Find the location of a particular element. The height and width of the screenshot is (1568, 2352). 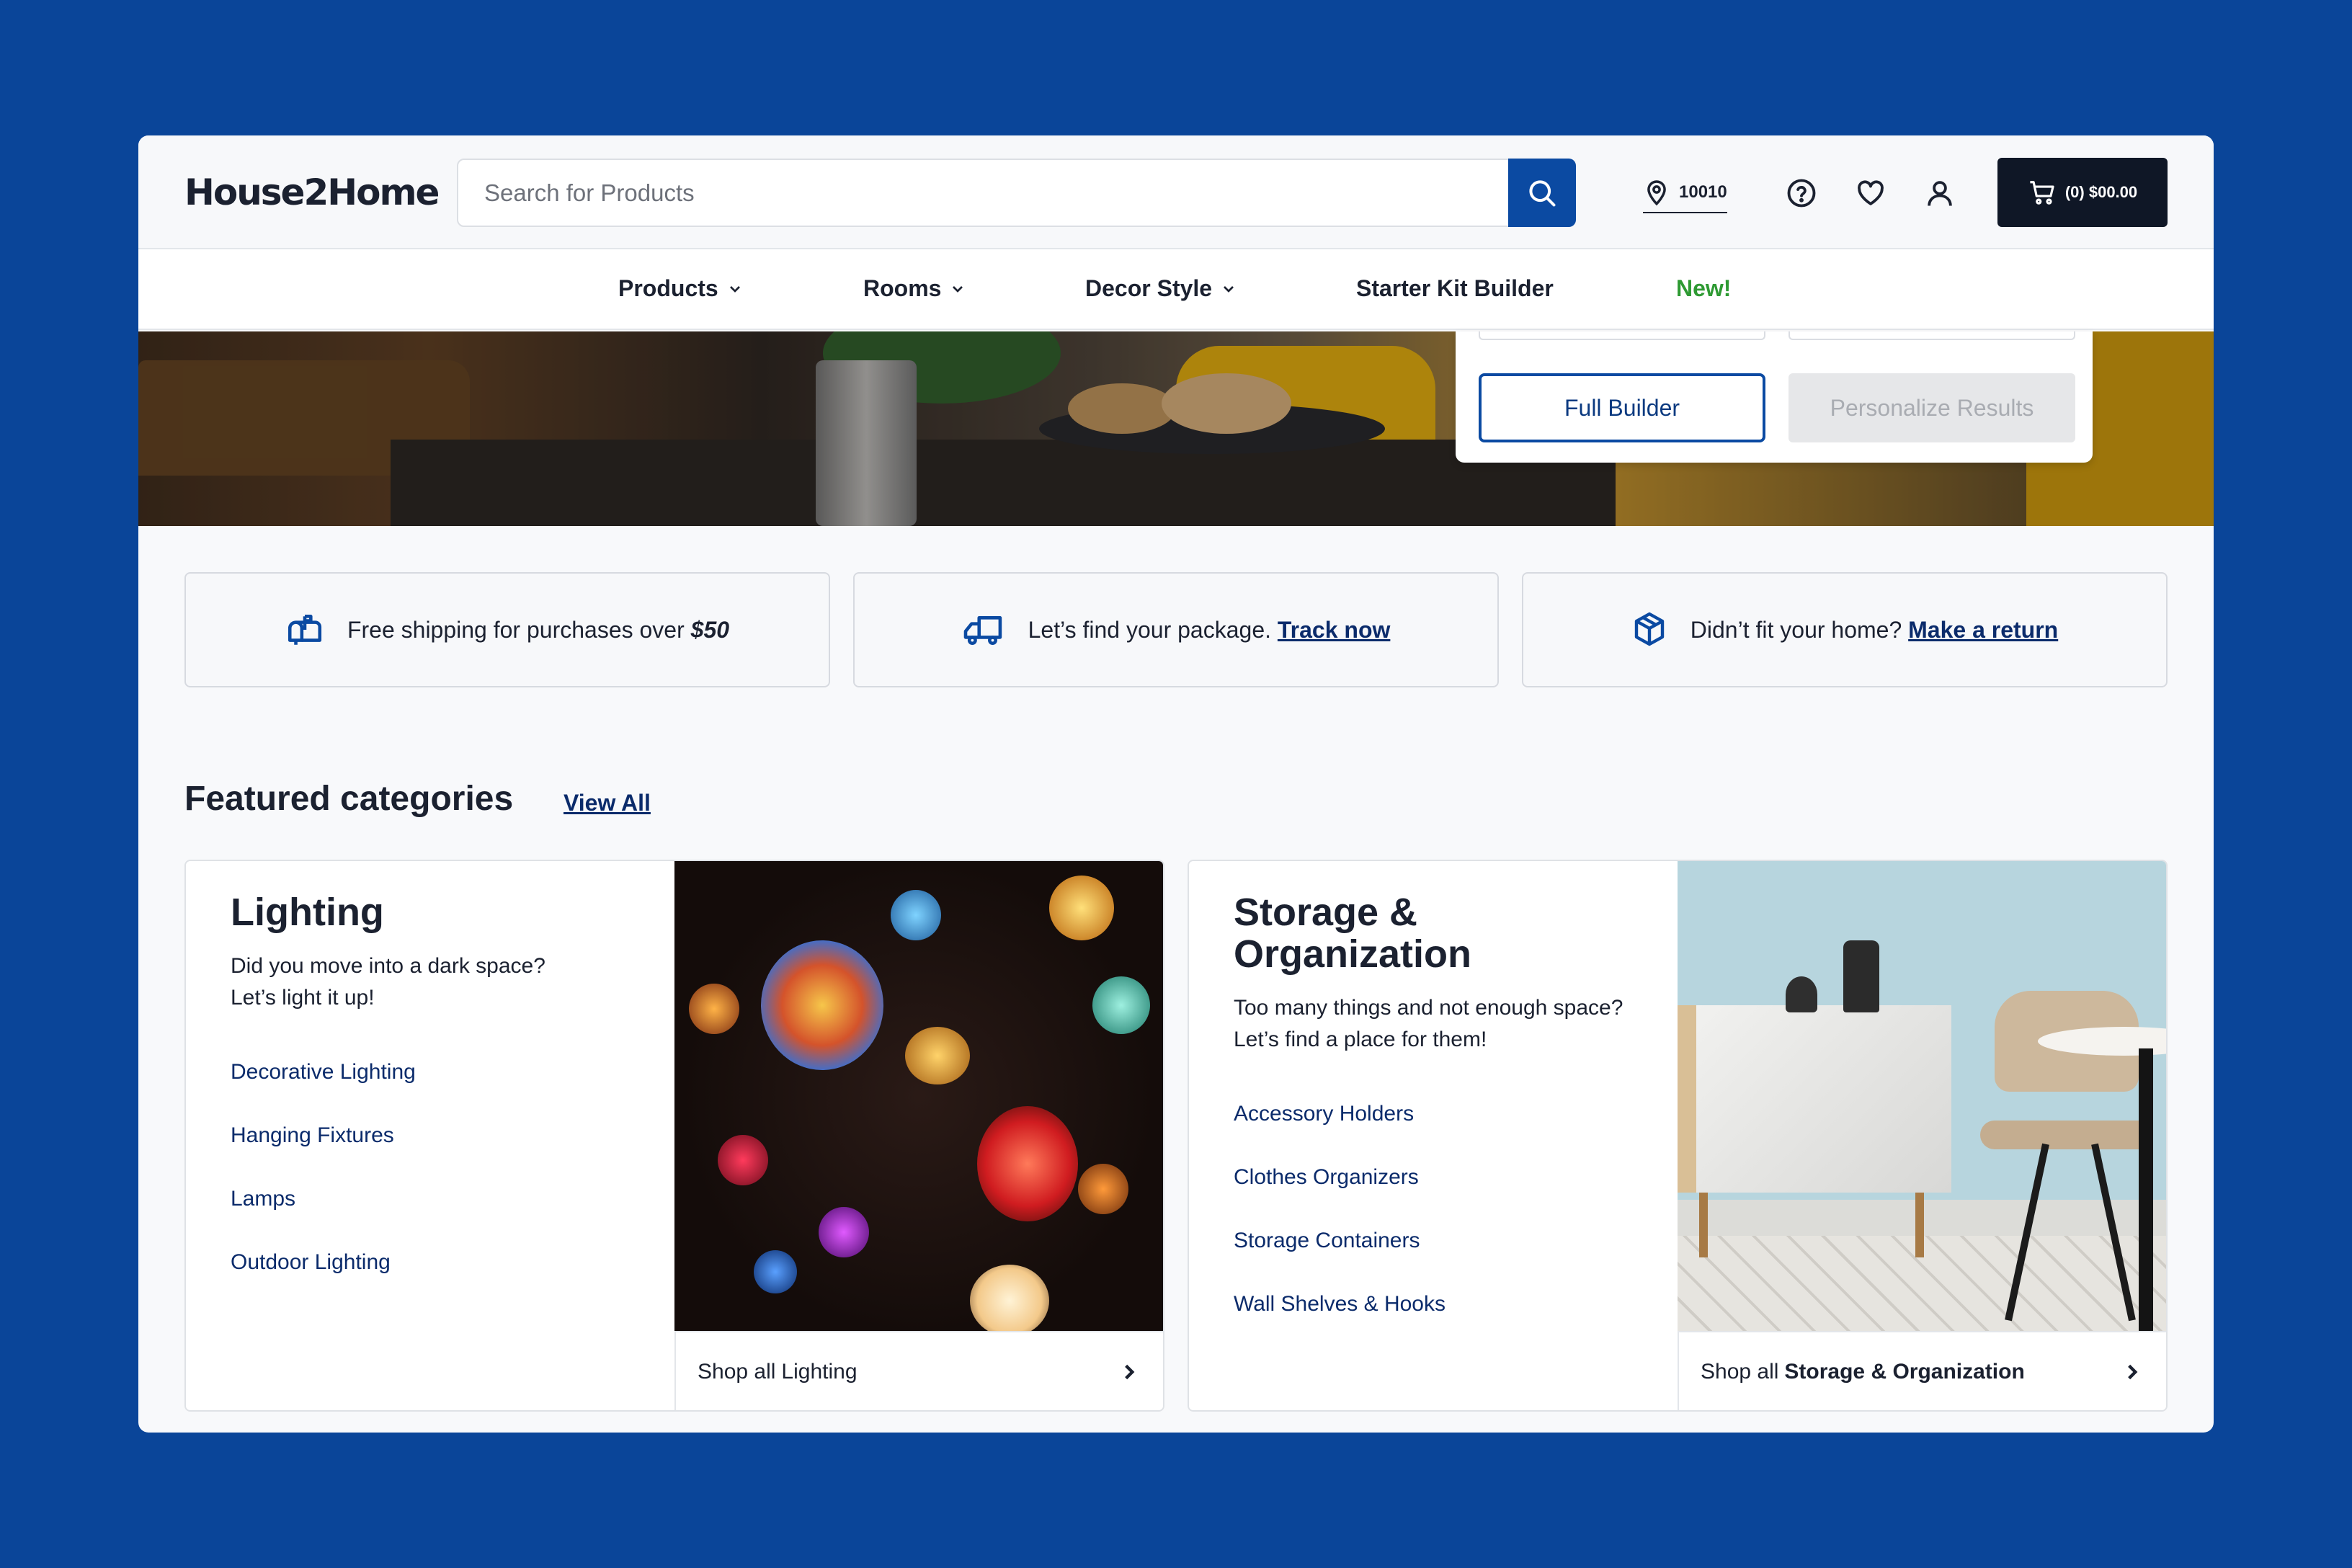

lighting-image is located at coordinates (918, 1096).